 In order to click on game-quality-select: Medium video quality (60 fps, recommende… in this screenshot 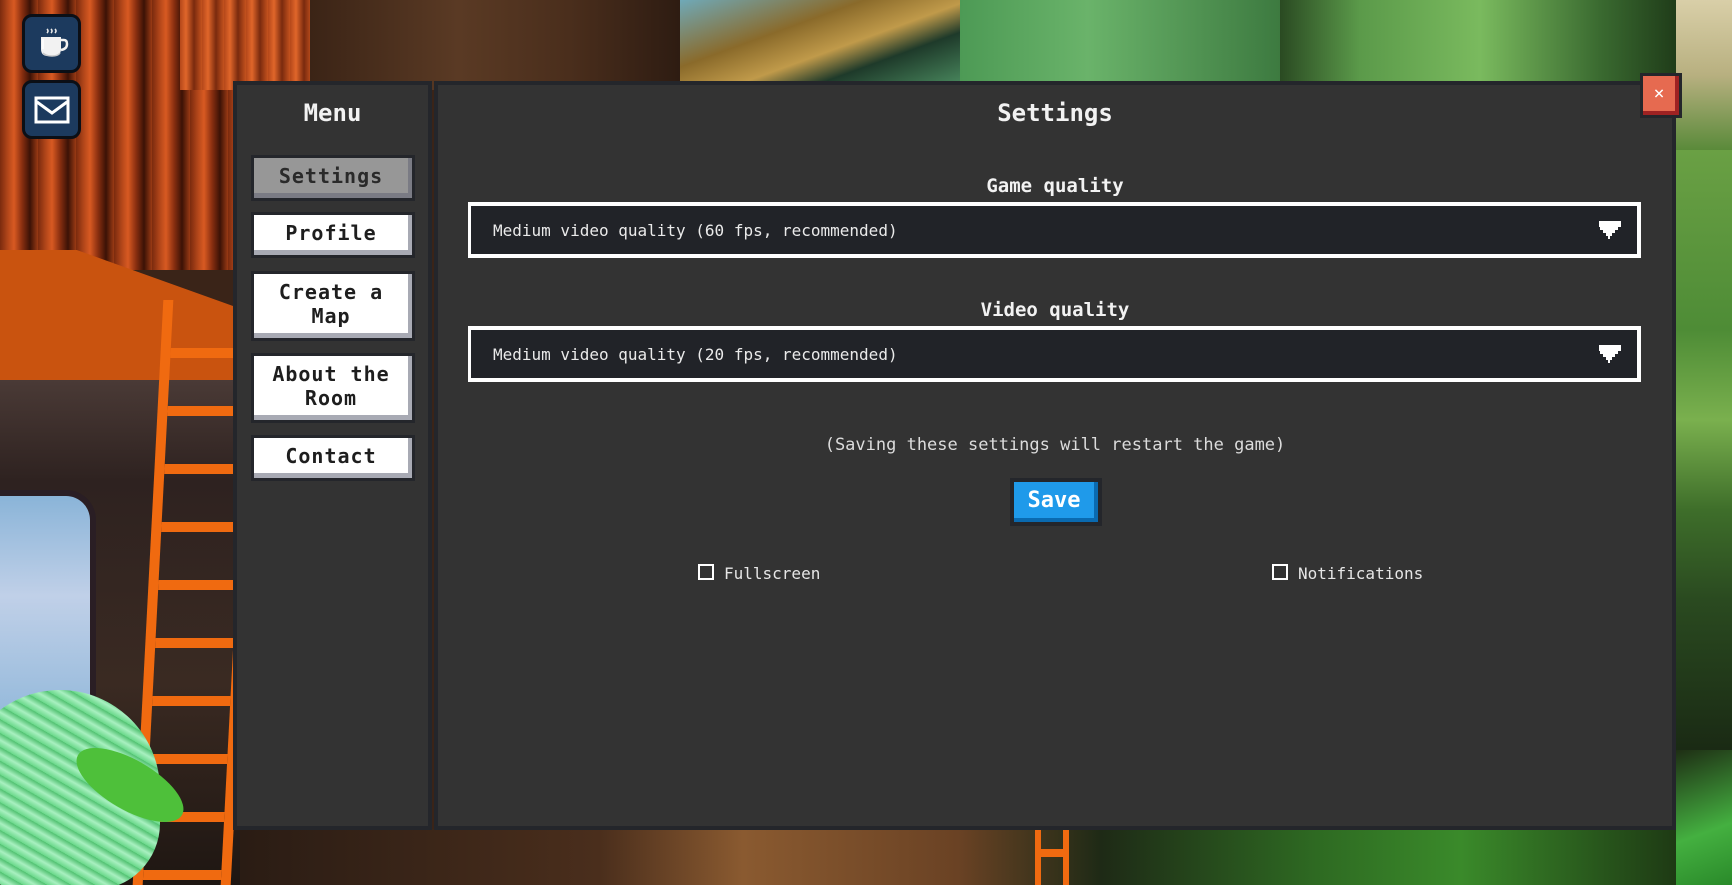, I will do `click(1054, 230)`.